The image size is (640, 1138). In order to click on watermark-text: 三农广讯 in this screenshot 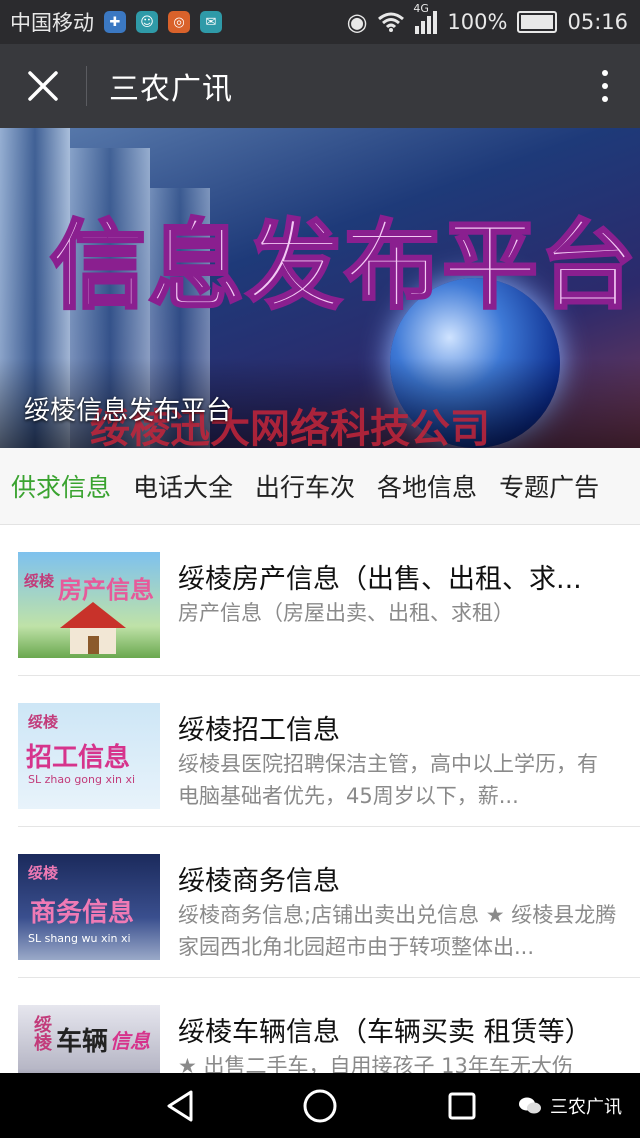, I will do `click(586, 1107)`.